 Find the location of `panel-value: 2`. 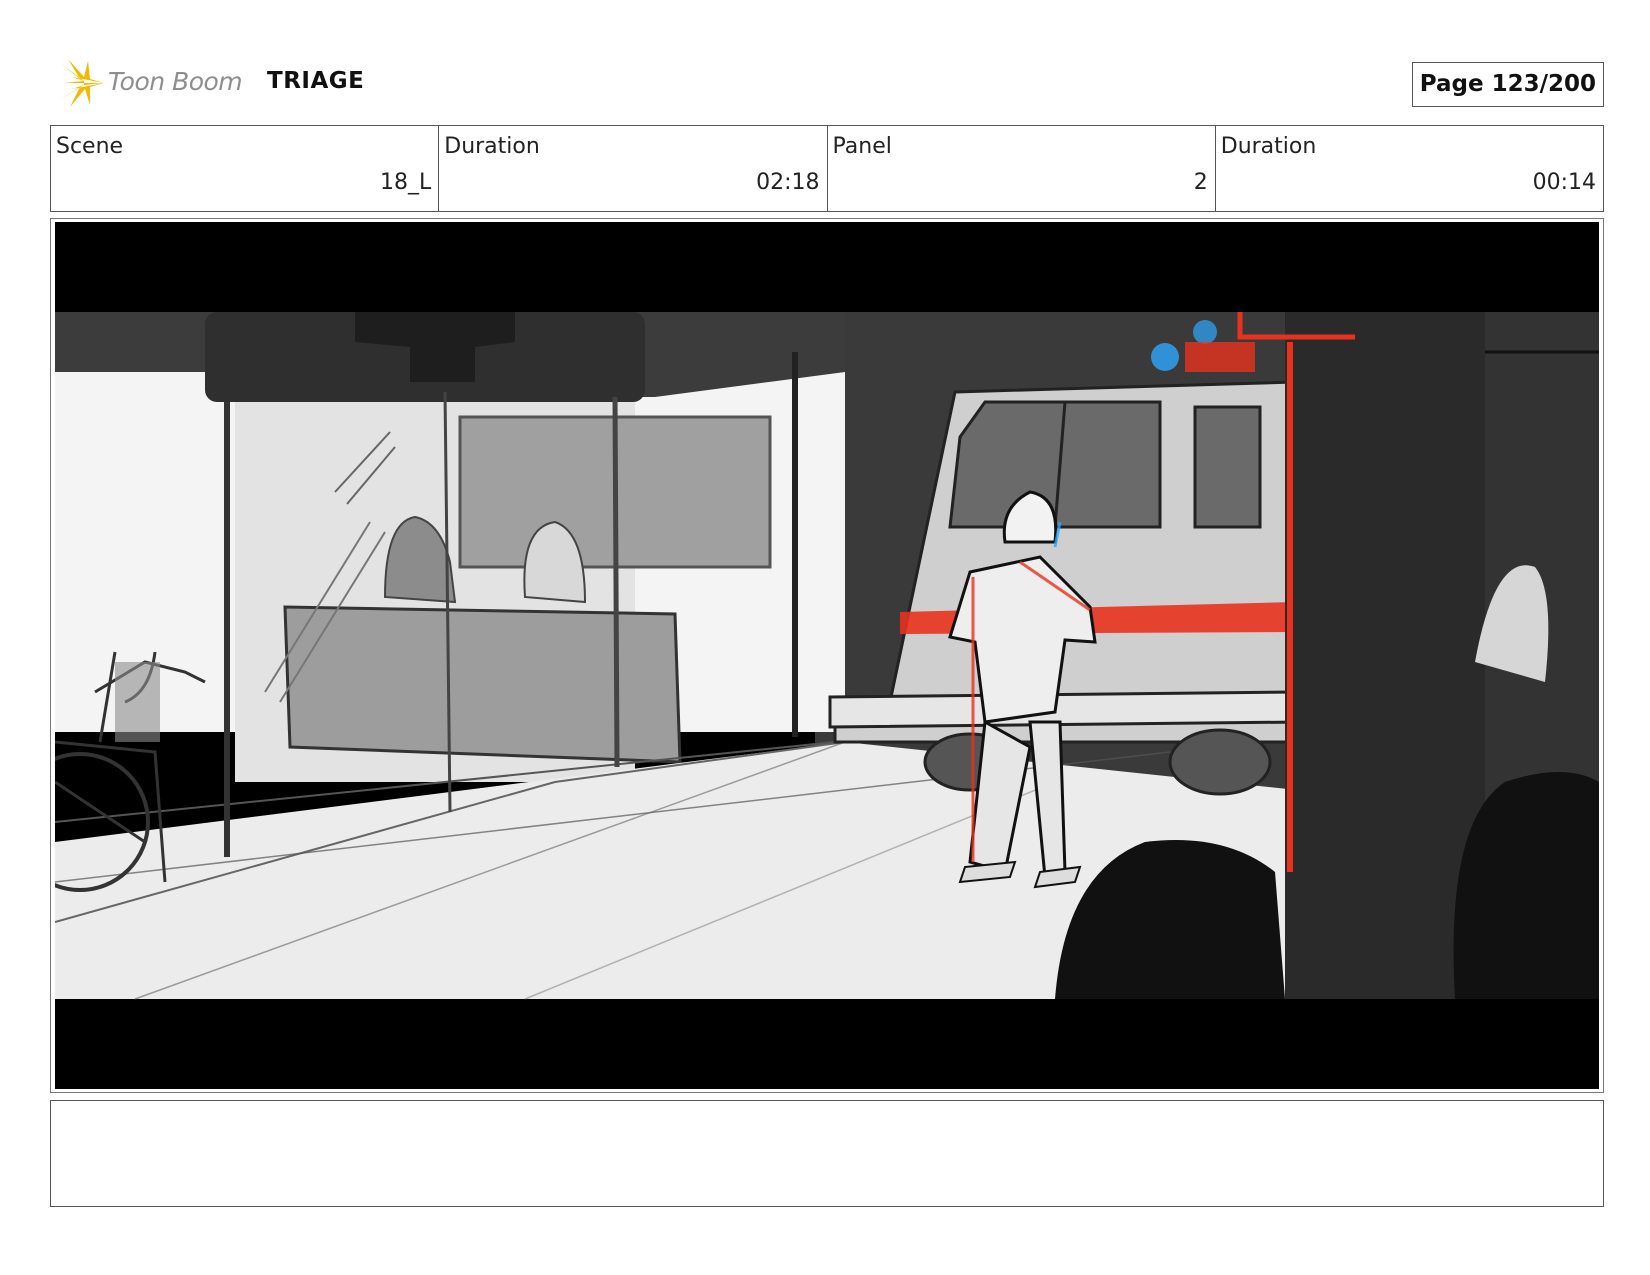

panel-value: 2 is located at coordinates (1200, 182).